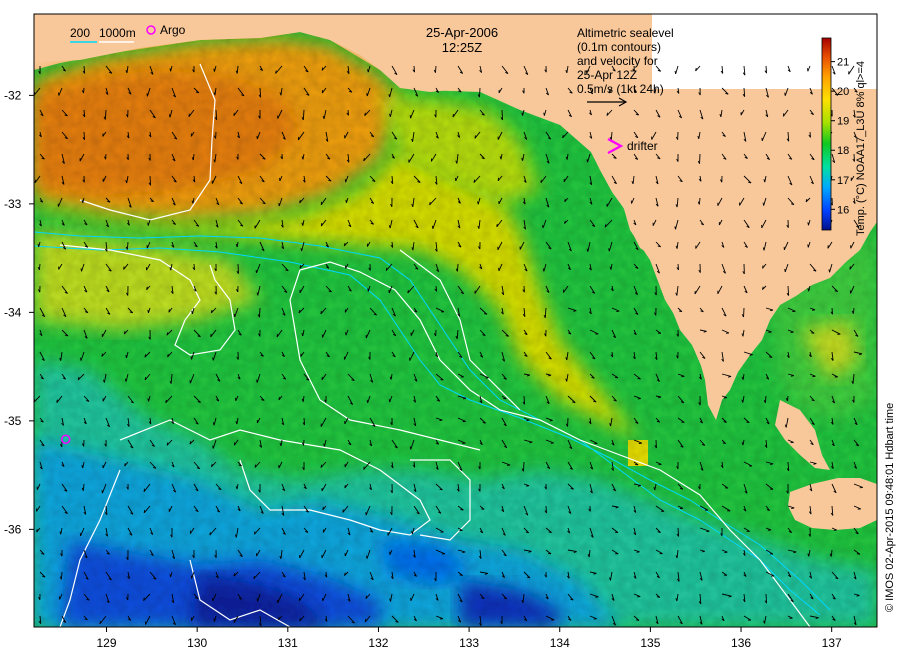 The height and width of the screenshot is (660, 900). What do you see at coordinates (843, 151) in the screenshot?
I see `colorbar-tick-label: 18` at bounding box center [843, 151].